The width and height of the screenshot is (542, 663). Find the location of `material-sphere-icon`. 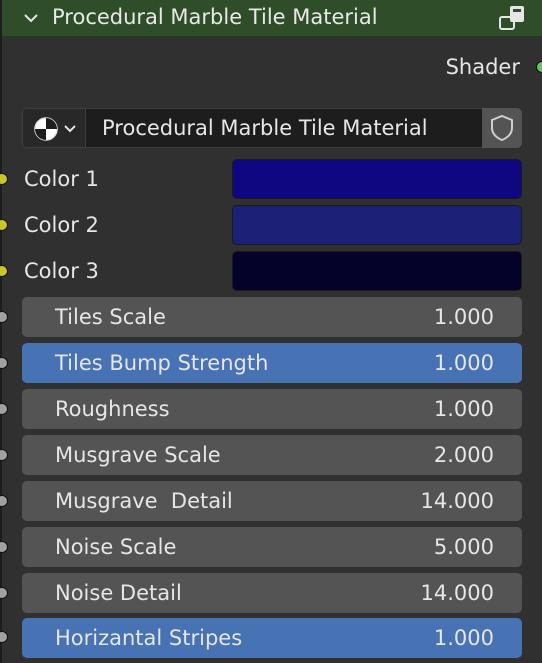

material-sphere-icon is located at coordinates (55, 129).